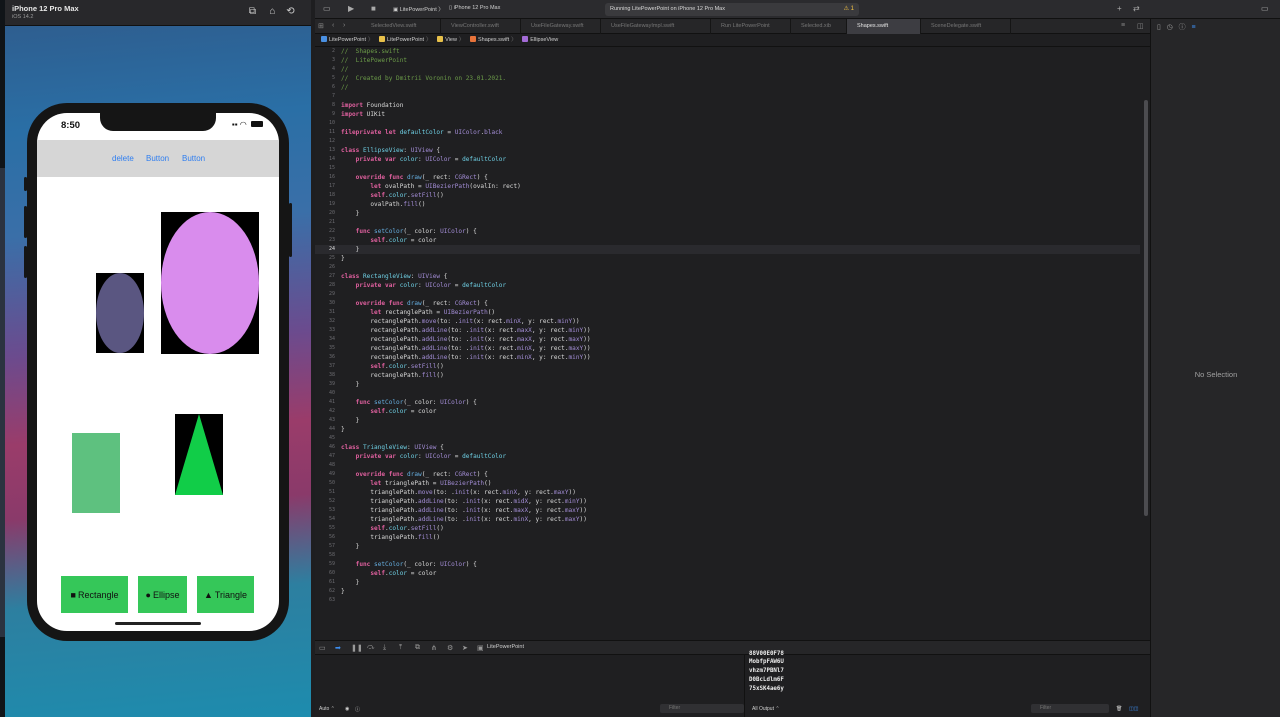  What do you see at coordinates (727, 411) in the screenshot?
I see `code-line: 42 self.color = color` at bounding box center [727, 411].